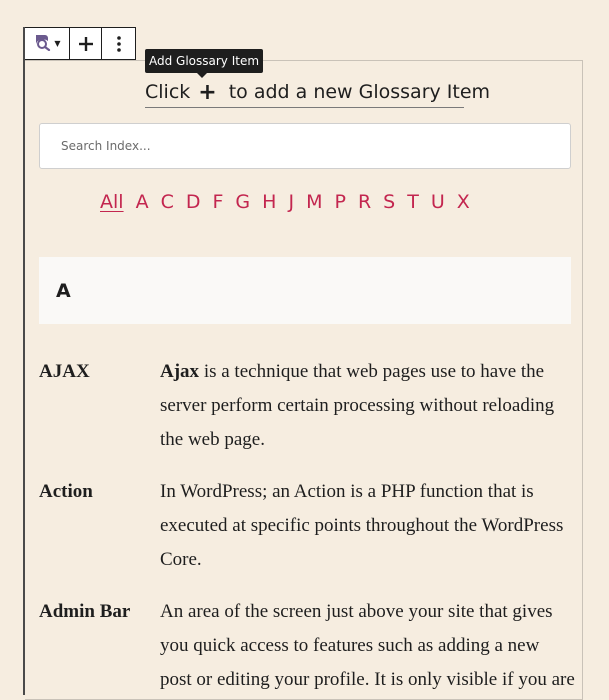  Describe the element at coordinates (180, 371) in the screenshot. I see `definition-bold-term: Ajax` at that location.